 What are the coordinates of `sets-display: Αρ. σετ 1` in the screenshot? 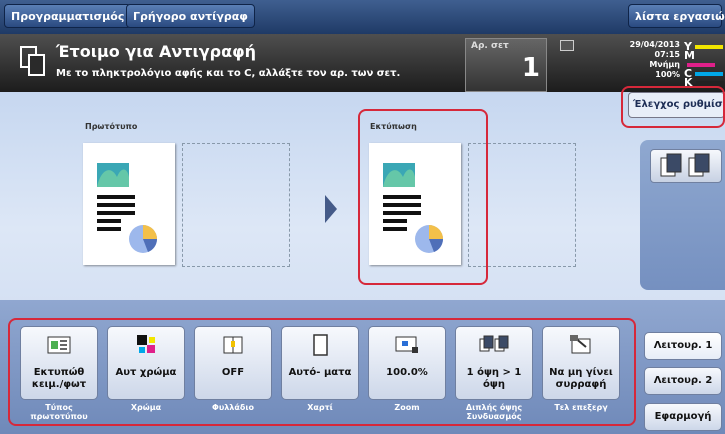 It's located at (506, 65).